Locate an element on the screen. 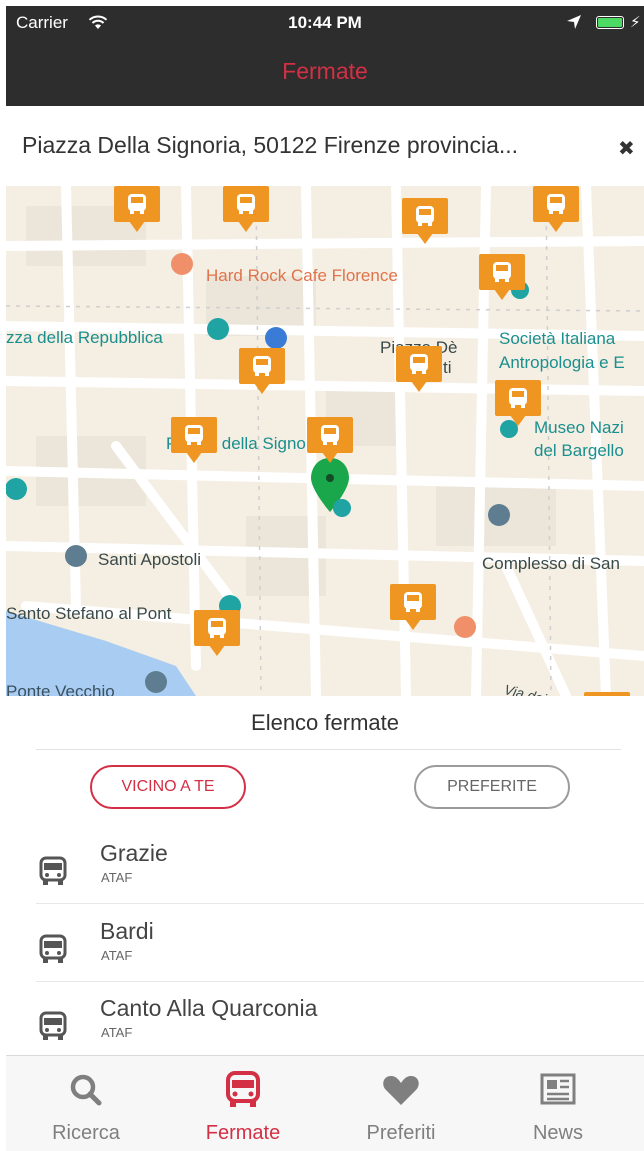 The height and width of the screenshot is (1151, 644). tab-label: News is located at coordinates (557, 1133).